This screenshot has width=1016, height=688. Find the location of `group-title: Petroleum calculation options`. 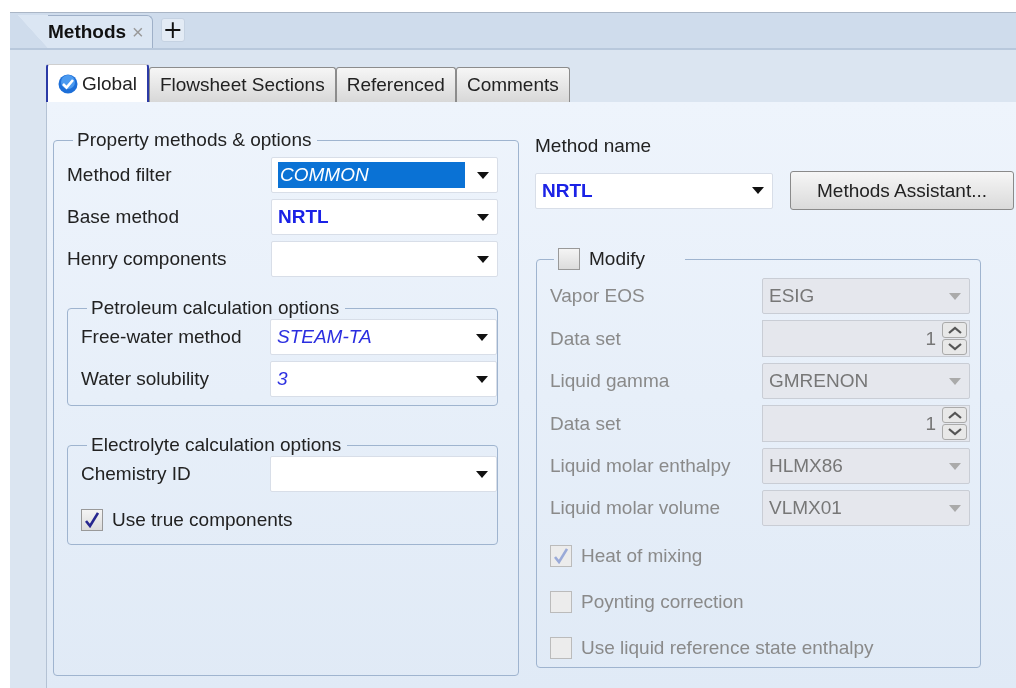

group-title: Petroleum calculation options is located at coordinates (215, 308).